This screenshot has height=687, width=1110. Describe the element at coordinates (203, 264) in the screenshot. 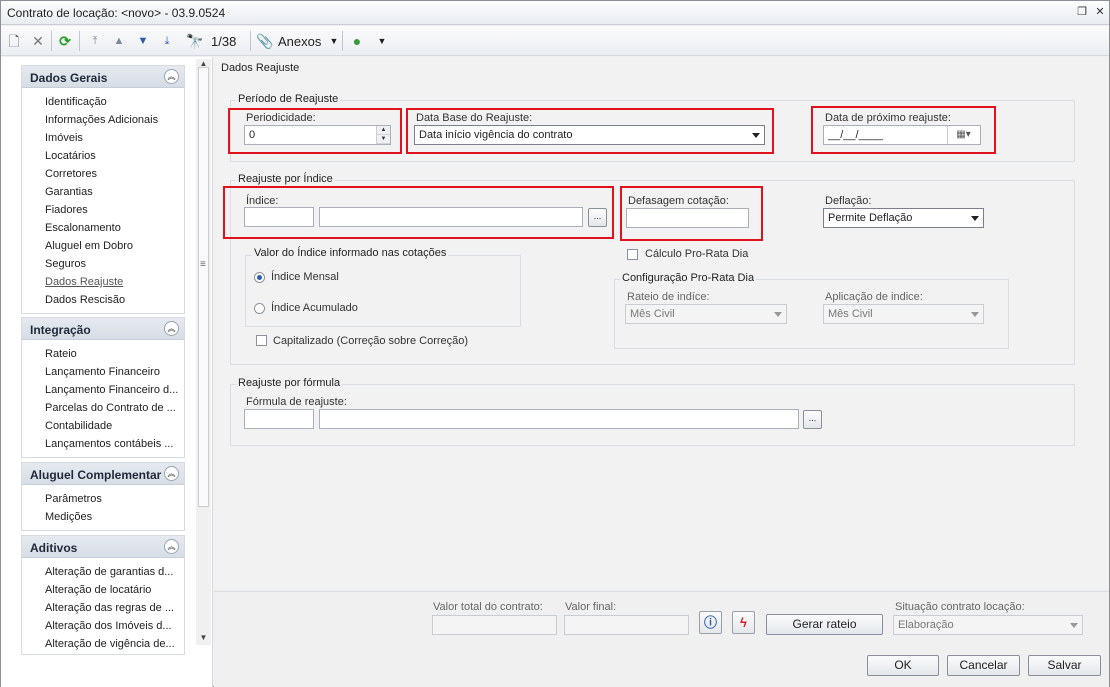

I see `splitter-grip-icon: ≡` at that location.